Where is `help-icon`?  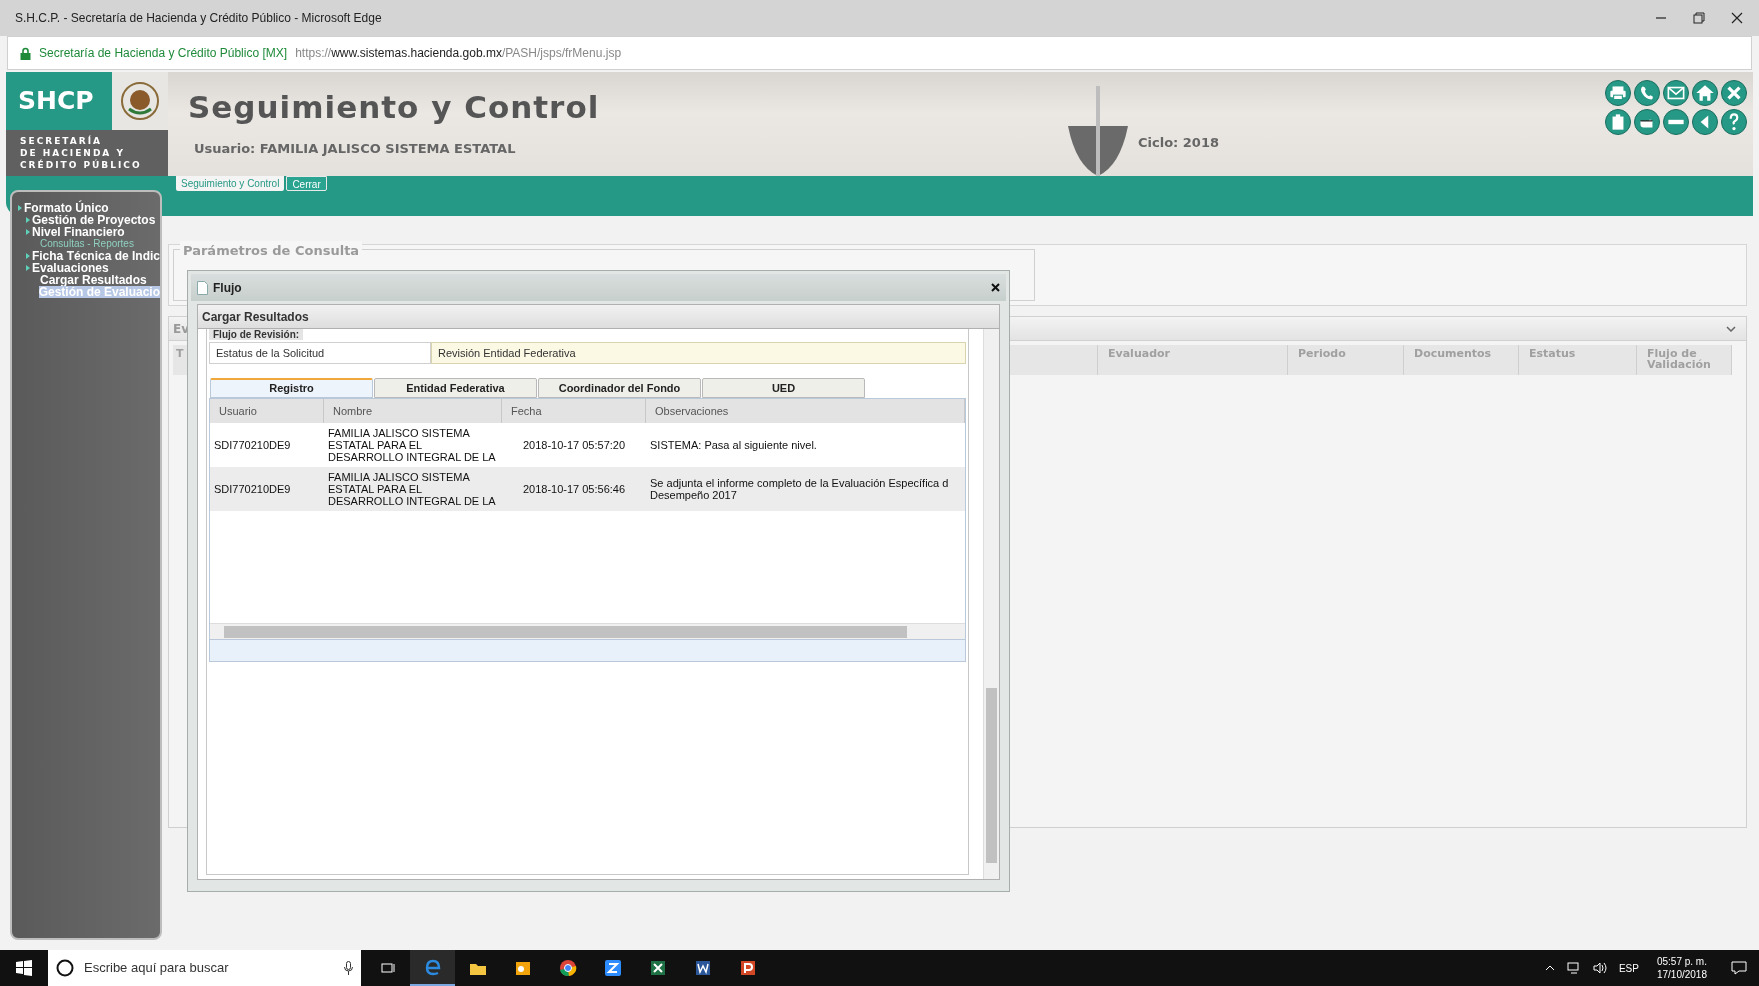
help-icon is located at coordinates (1734, 122).